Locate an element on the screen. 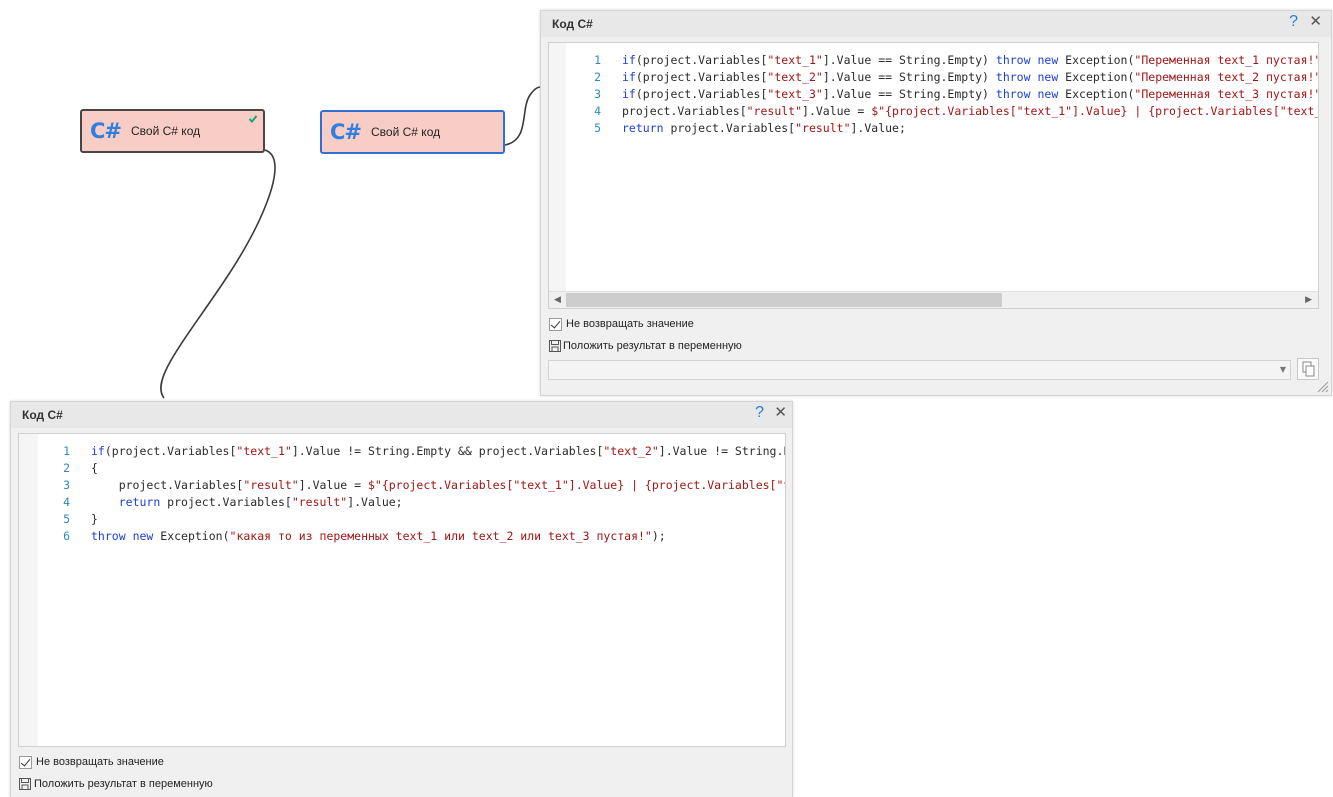 The image size is (1333, 797). code-string: "Переменная text_1 пустая!" is located at coordinates (1226, 60).